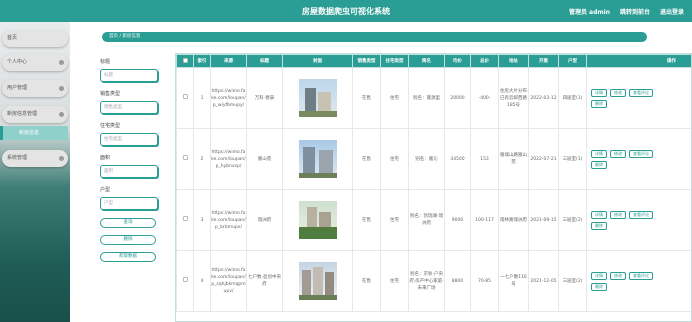  Describe the element at coordinates (22, 114) in the screenshot. I see `sidebar-item-label: 新房信息管理` at that location.